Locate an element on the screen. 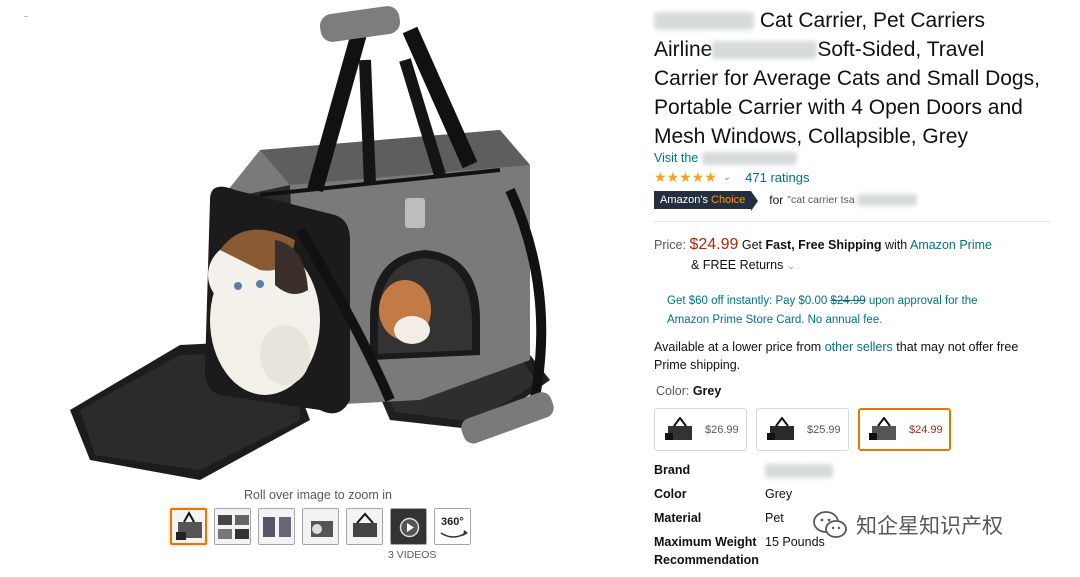  color-selection-label: Color: Grey is located at coordinates (688, 391).